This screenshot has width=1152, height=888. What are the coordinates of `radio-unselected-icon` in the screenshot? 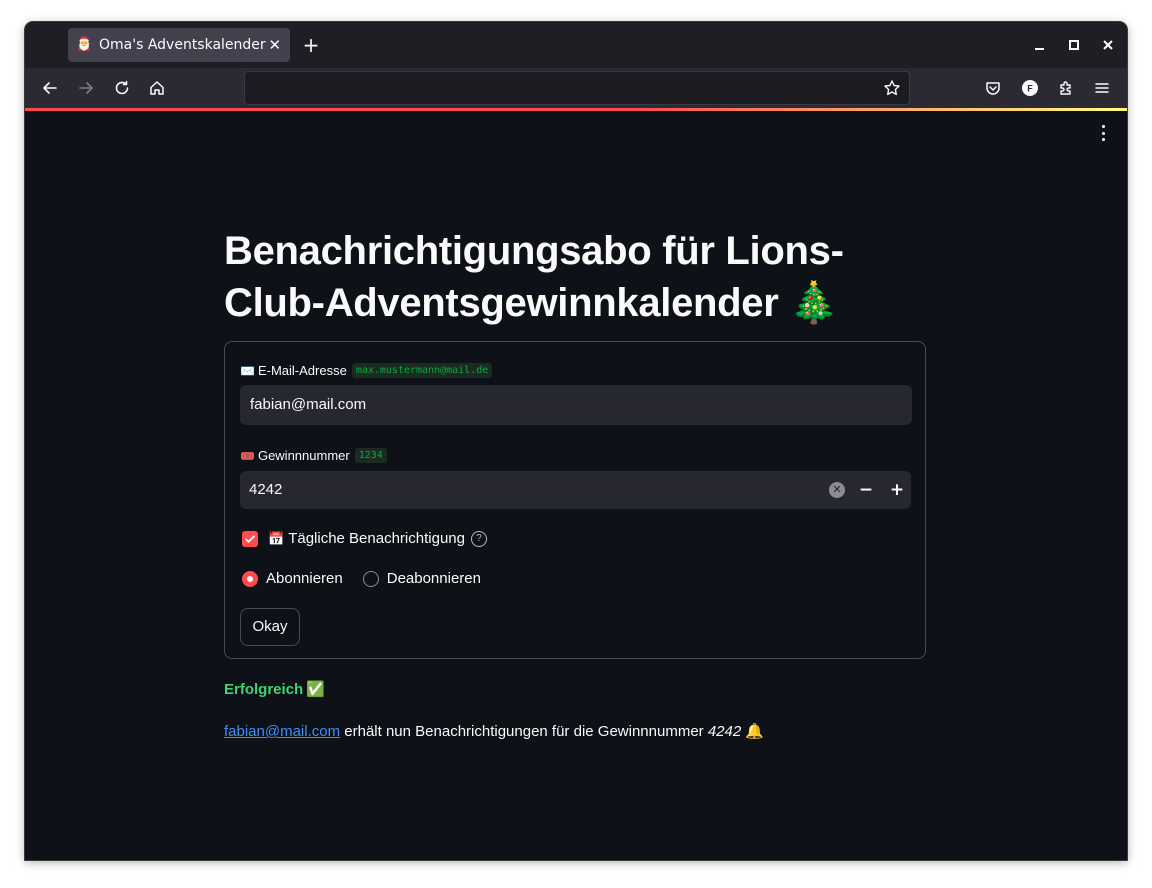 It's located at (370, 578).